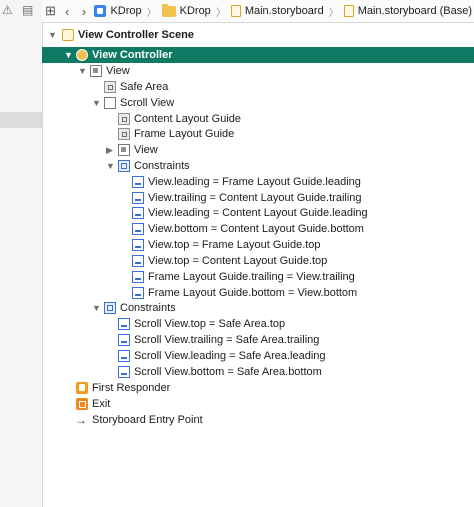 The height and width of the screenshot is (507, 474). I want to click on outline-row-first-responder: First Responder, so click(258, 388).